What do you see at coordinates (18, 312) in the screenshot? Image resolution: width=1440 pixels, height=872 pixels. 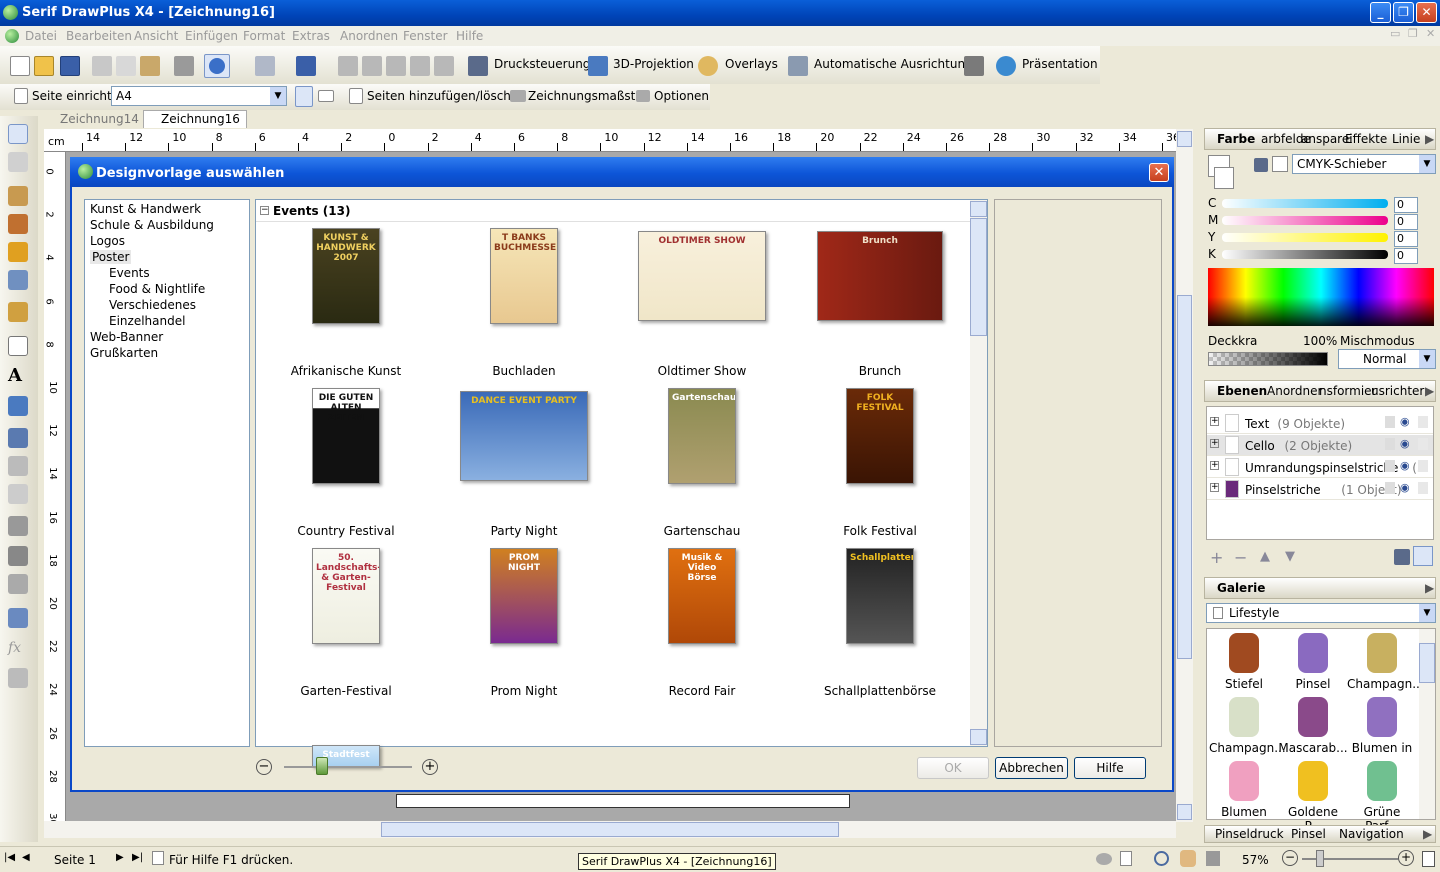 I see `eraser-tool-icon` at bounding box center [18, 312].